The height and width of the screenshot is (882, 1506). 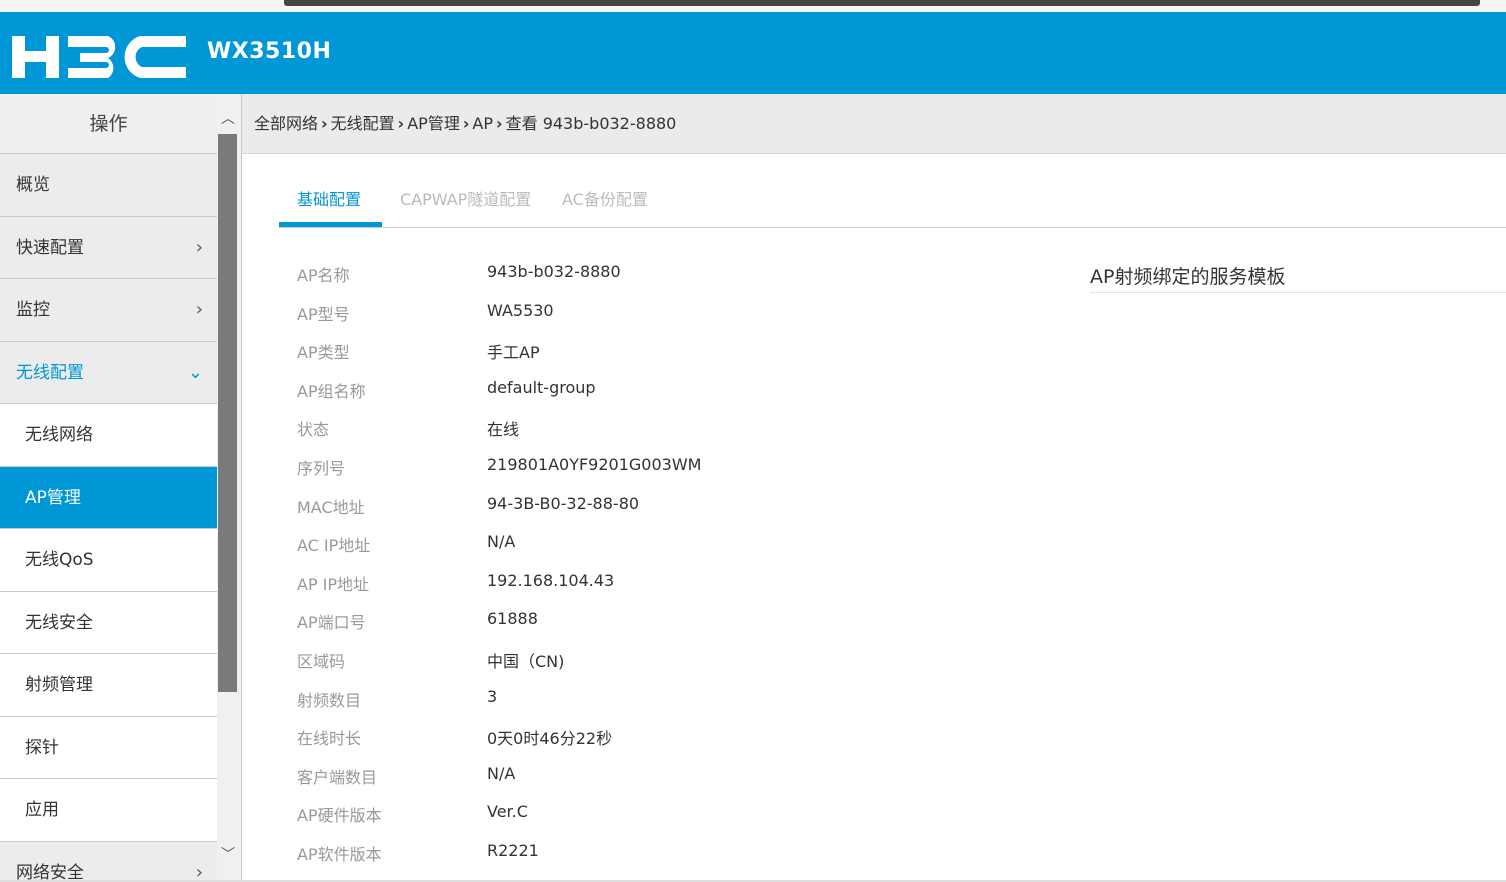 I want to click on sidebar-item-wireless-security: 无线安全, so click(x=108, y=622).